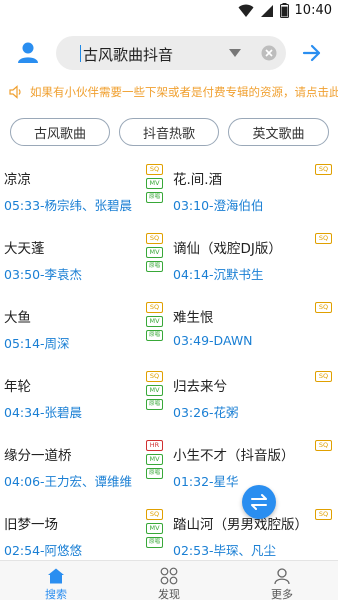  I want to click on song-title: 归去来兮, so click(200, 387).